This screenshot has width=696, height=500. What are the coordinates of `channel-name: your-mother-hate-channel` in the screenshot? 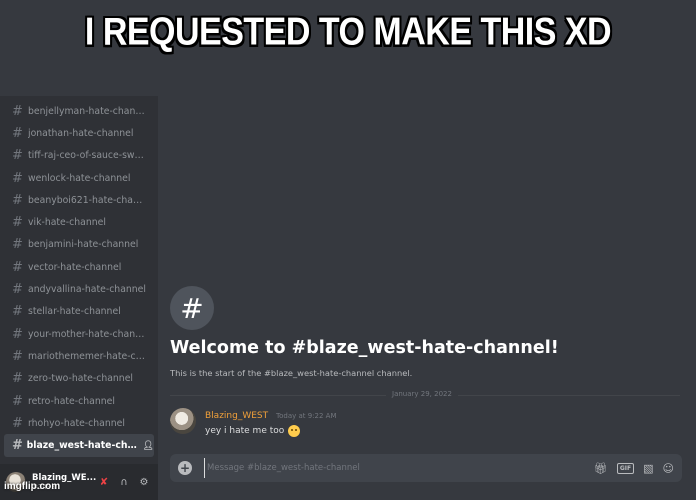 It's located at (87, 334).